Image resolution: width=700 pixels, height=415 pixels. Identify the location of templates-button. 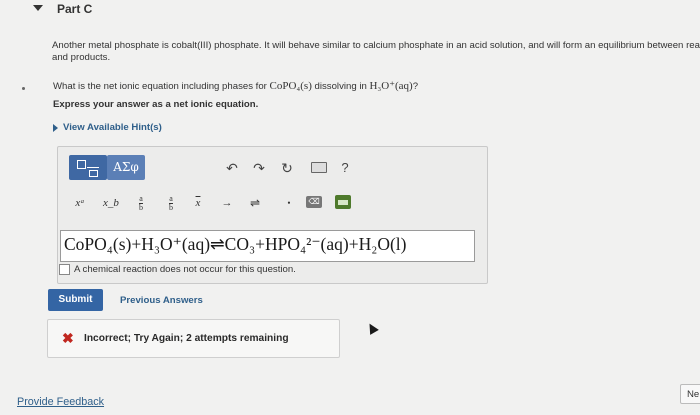
(88, 167).